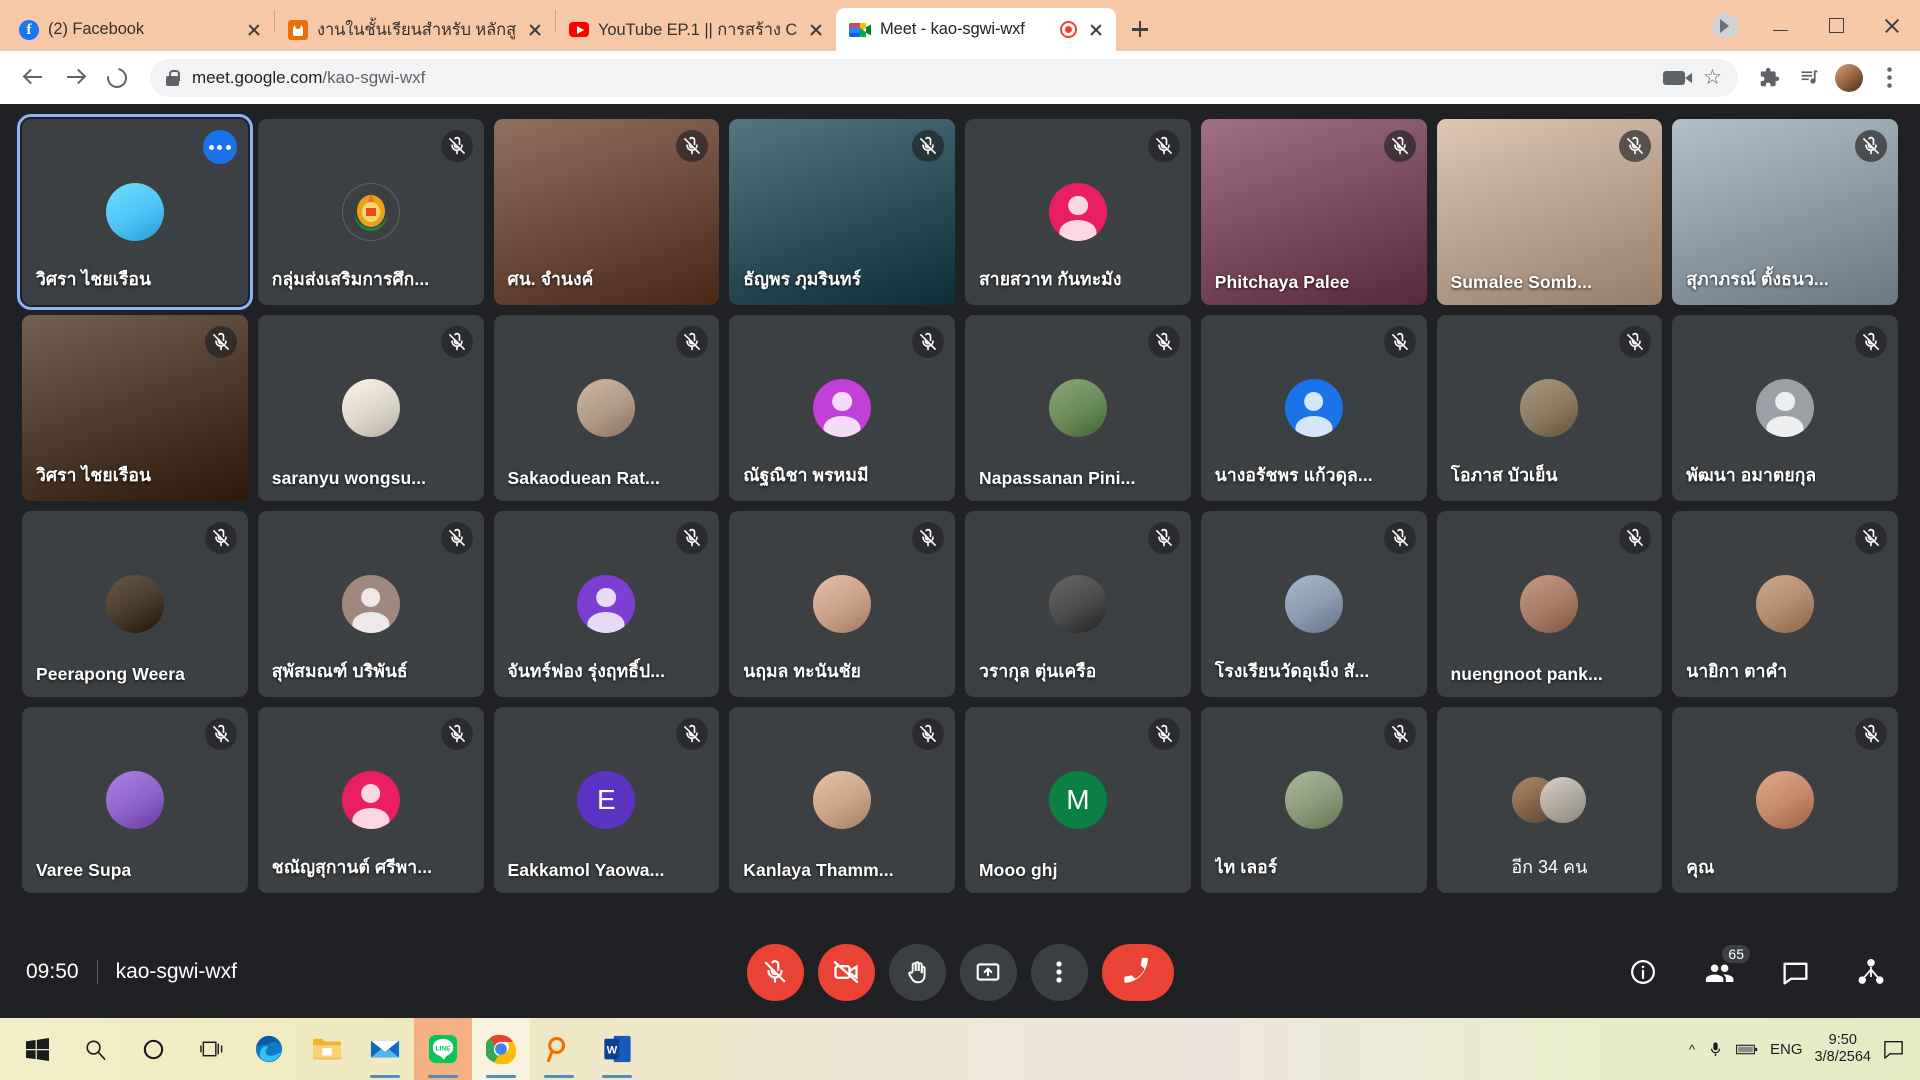 The height and width of the screenshot is (1080, 1920). I want to click on participant-tile: Varee Supa, so click(135, 800).